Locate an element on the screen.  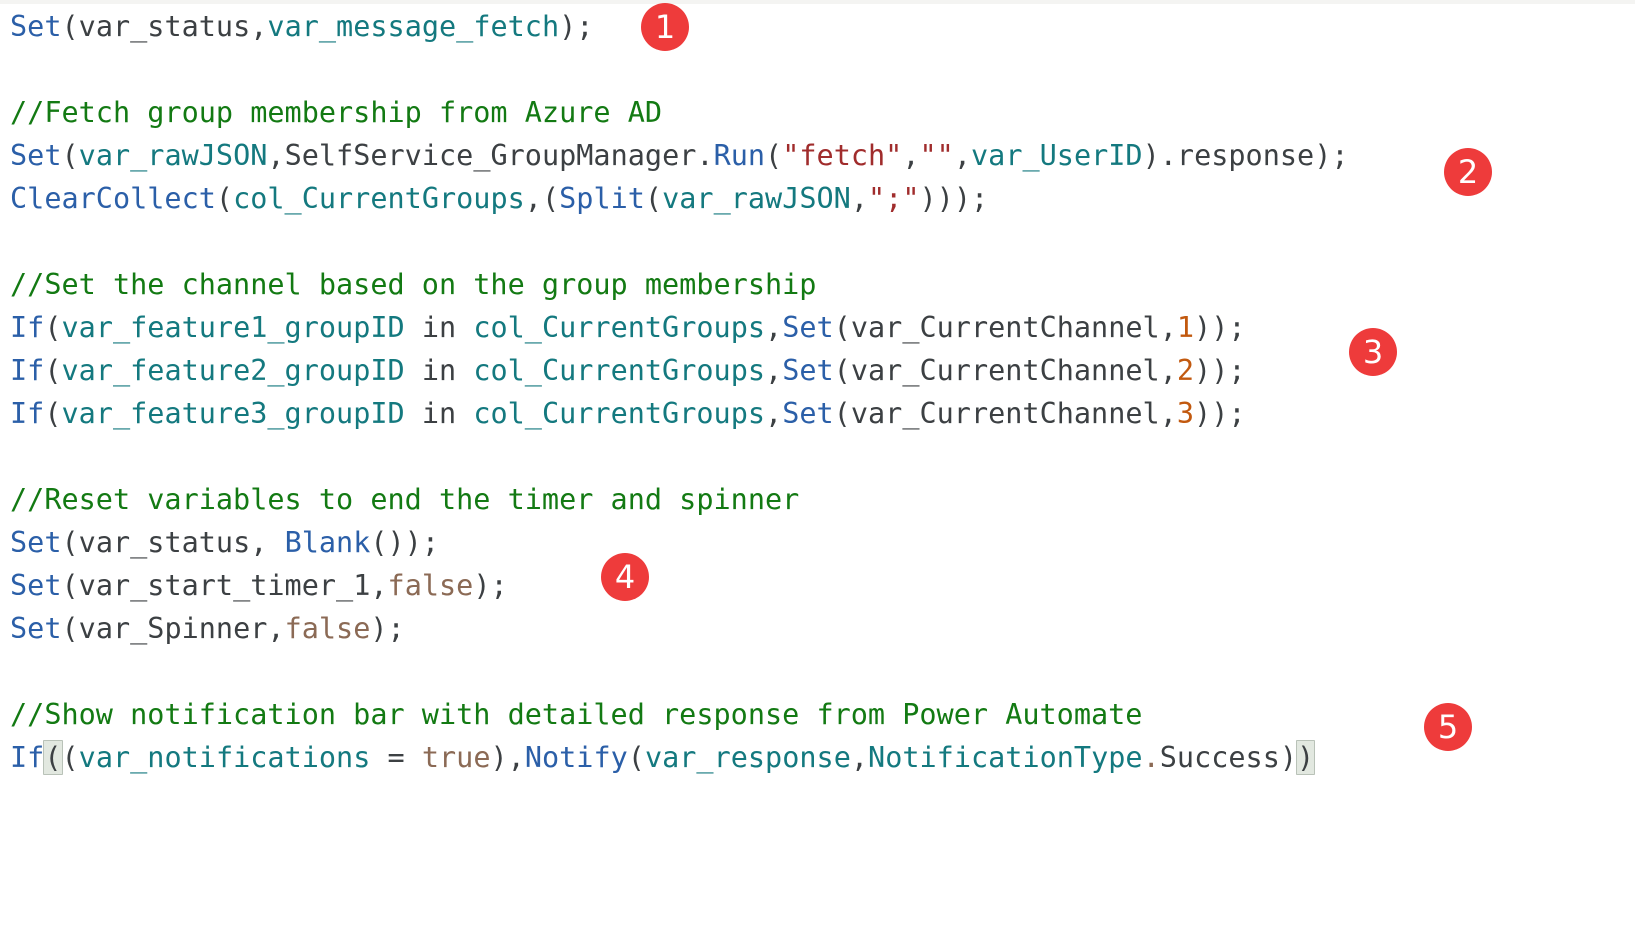
token-punct: ()); is located at coordinates (404, 542).